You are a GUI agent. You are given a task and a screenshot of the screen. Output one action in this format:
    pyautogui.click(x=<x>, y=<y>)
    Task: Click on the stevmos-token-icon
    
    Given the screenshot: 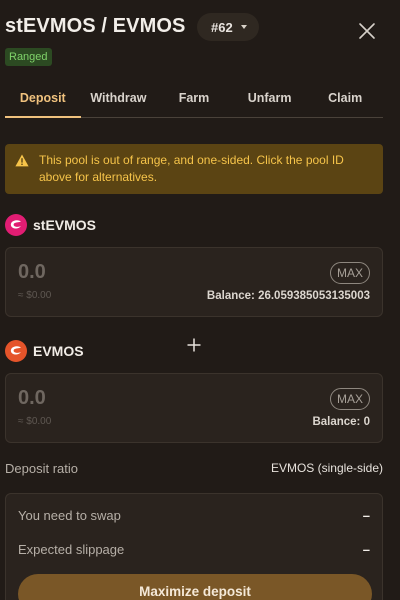 What is the action you would take?
    pyautogui.click(x=16, y=225)
    